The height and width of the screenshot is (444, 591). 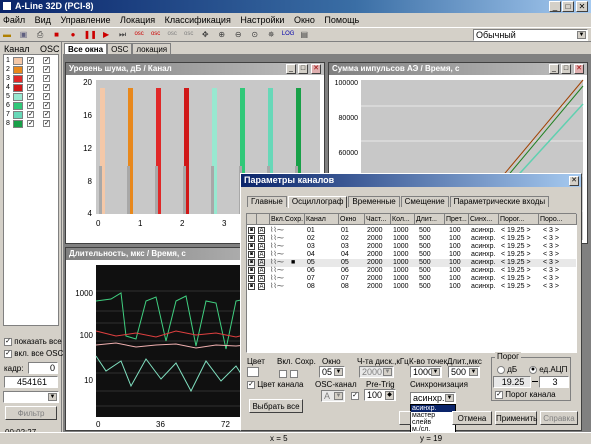 What do you see at coordinates (43, 20) in the screenshot?
I see `menu-view: Вид` at bounding box center [43, 20].